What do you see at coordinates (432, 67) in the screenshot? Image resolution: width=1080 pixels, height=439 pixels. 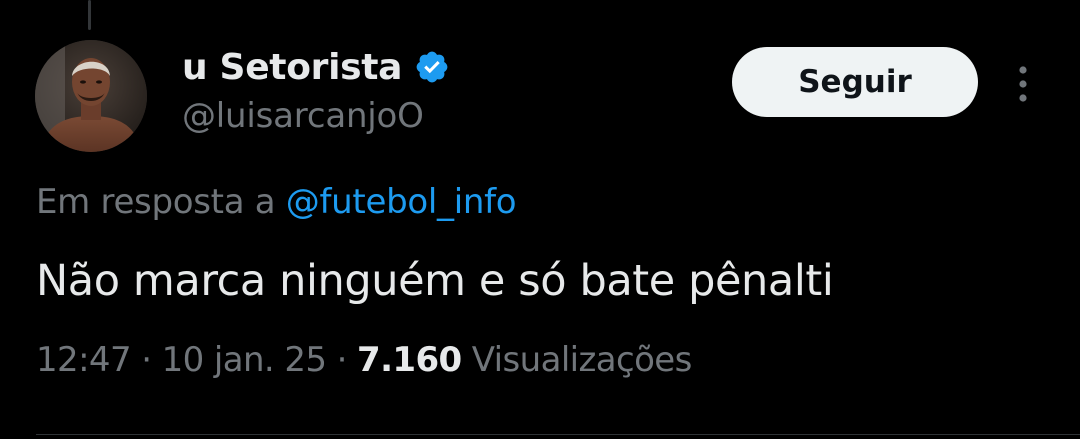 I see `verified-badge-icon` at bounding box center [432, 67].